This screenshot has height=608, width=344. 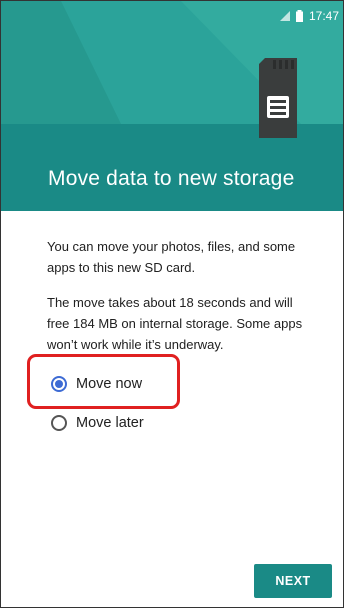 I want to click on sd-card-icon, so click(x=278, y=98).